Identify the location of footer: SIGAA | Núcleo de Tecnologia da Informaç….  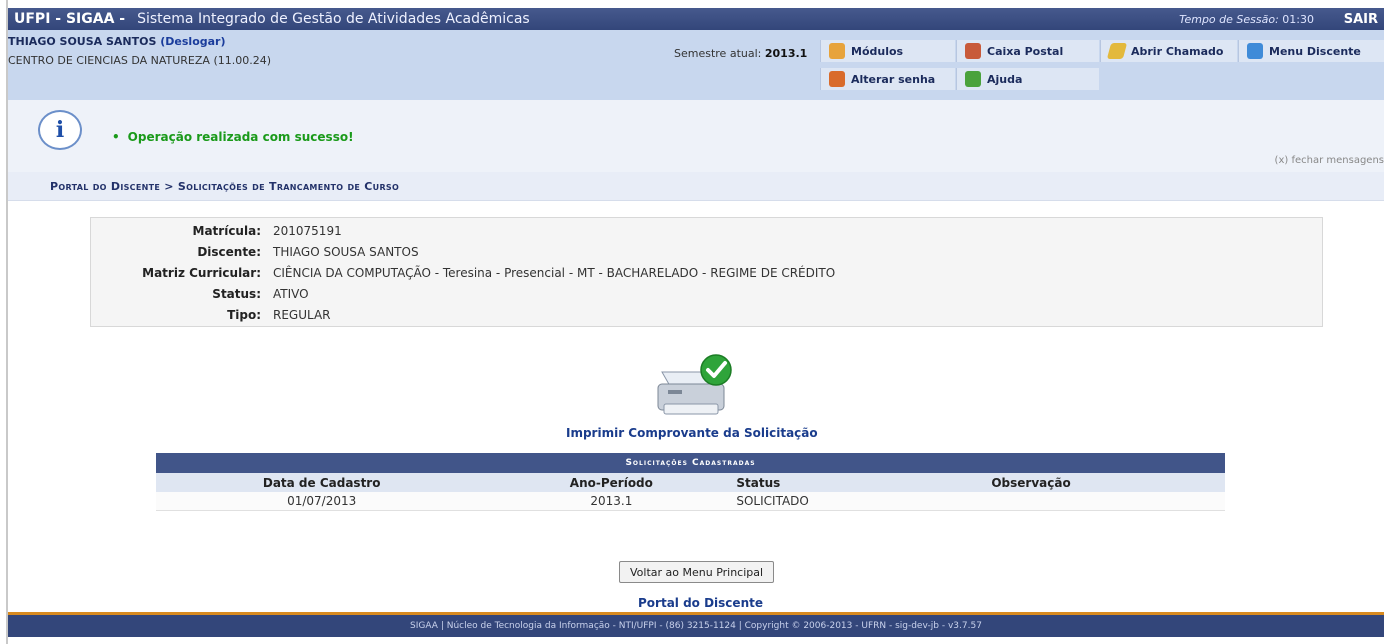
(696, 624).